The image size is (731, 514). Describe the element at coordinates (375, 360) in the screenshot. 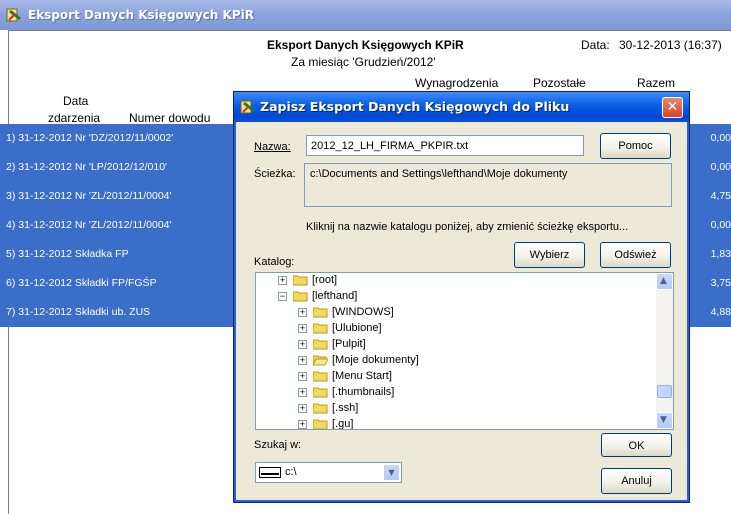

I see `tree-item-label: [Moje dokumenty]` at that location.